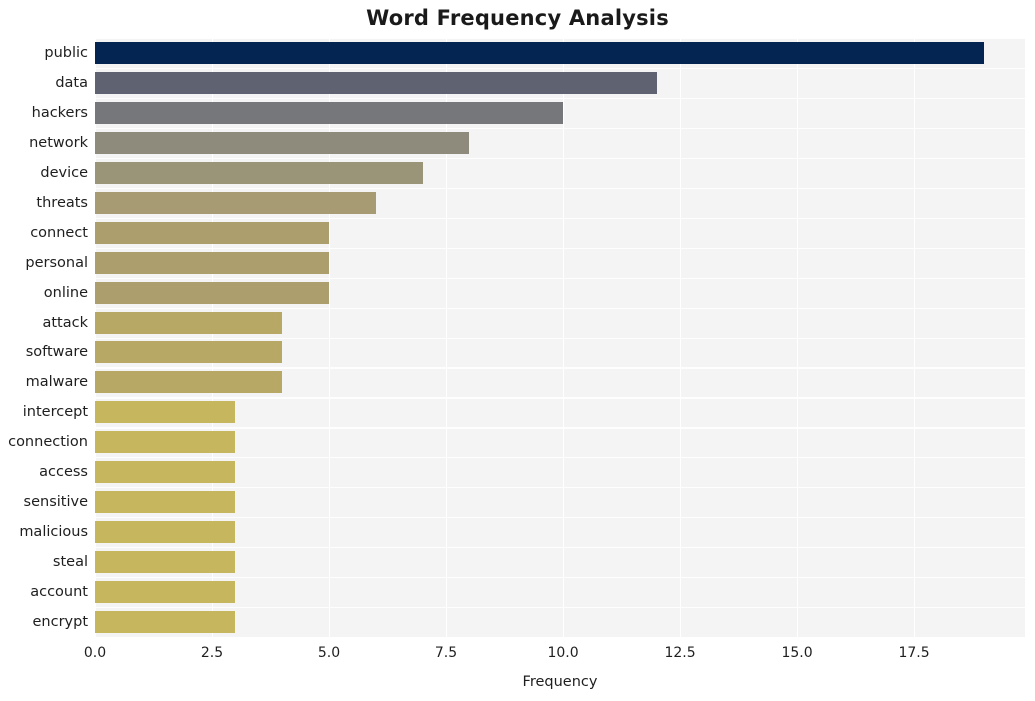 The width and height of the screenshot is (1035, 701). I want to click on y-axis-tick-label: data, so click(71, 82).